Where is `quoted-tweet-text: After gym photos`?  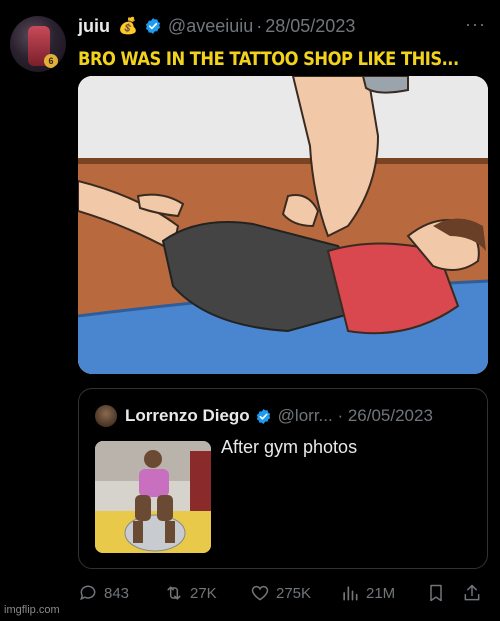 quoted-tweet-text: After gym photos is located at coordinates (289, 447).